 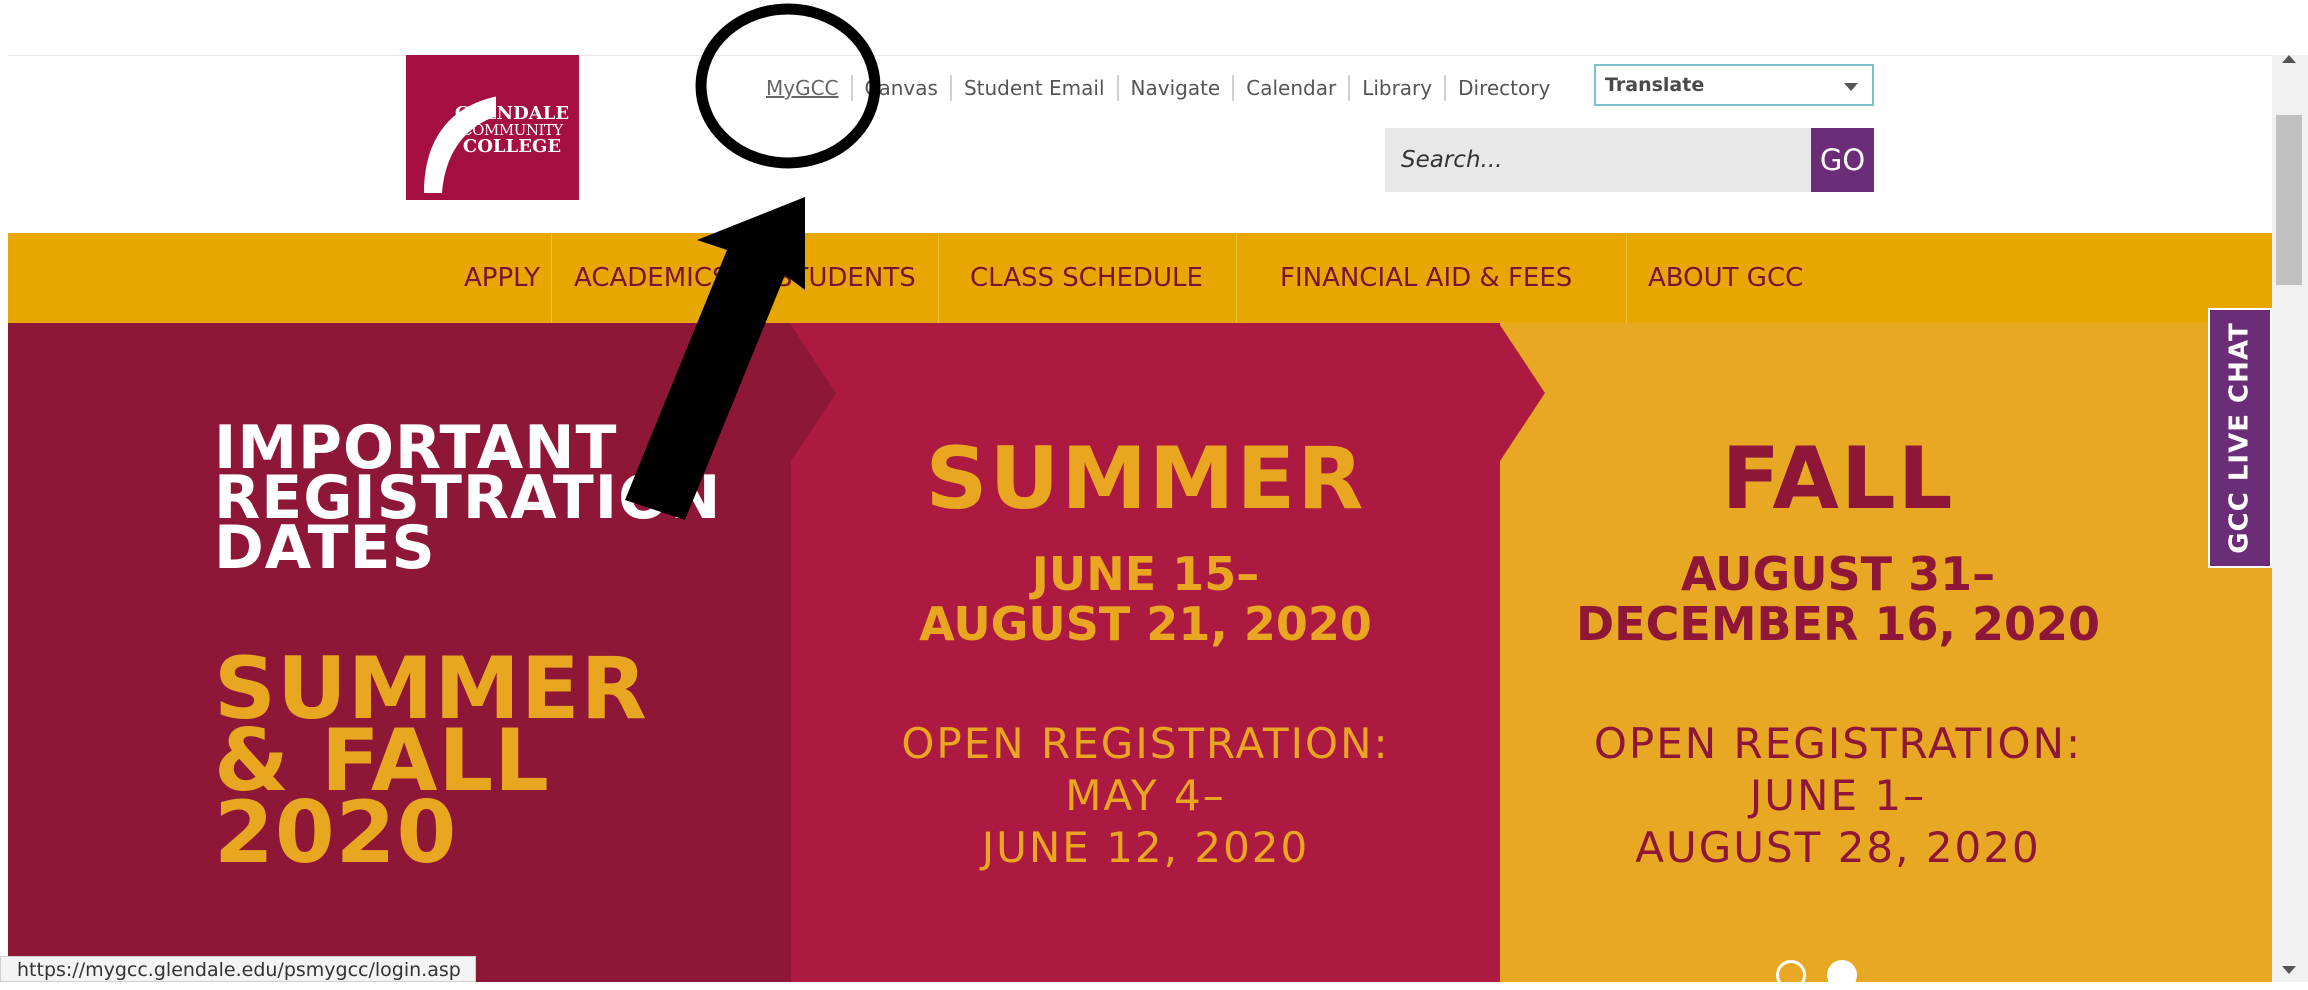 I want to click on util-link-library: Library, so click(x=1396, y=88).